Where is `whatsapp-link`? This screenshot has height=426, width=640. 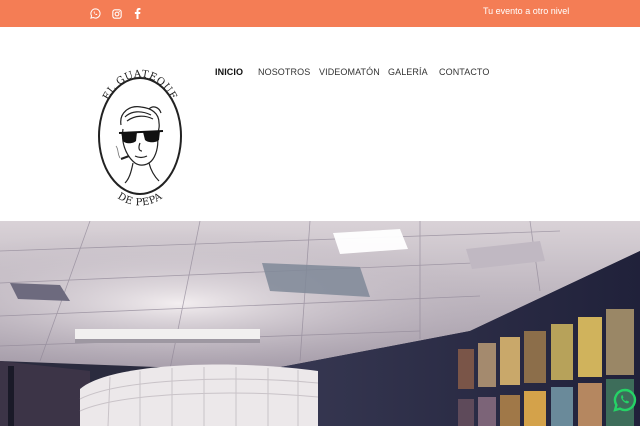
whatsapp-link is located at coordinates (95, 13).